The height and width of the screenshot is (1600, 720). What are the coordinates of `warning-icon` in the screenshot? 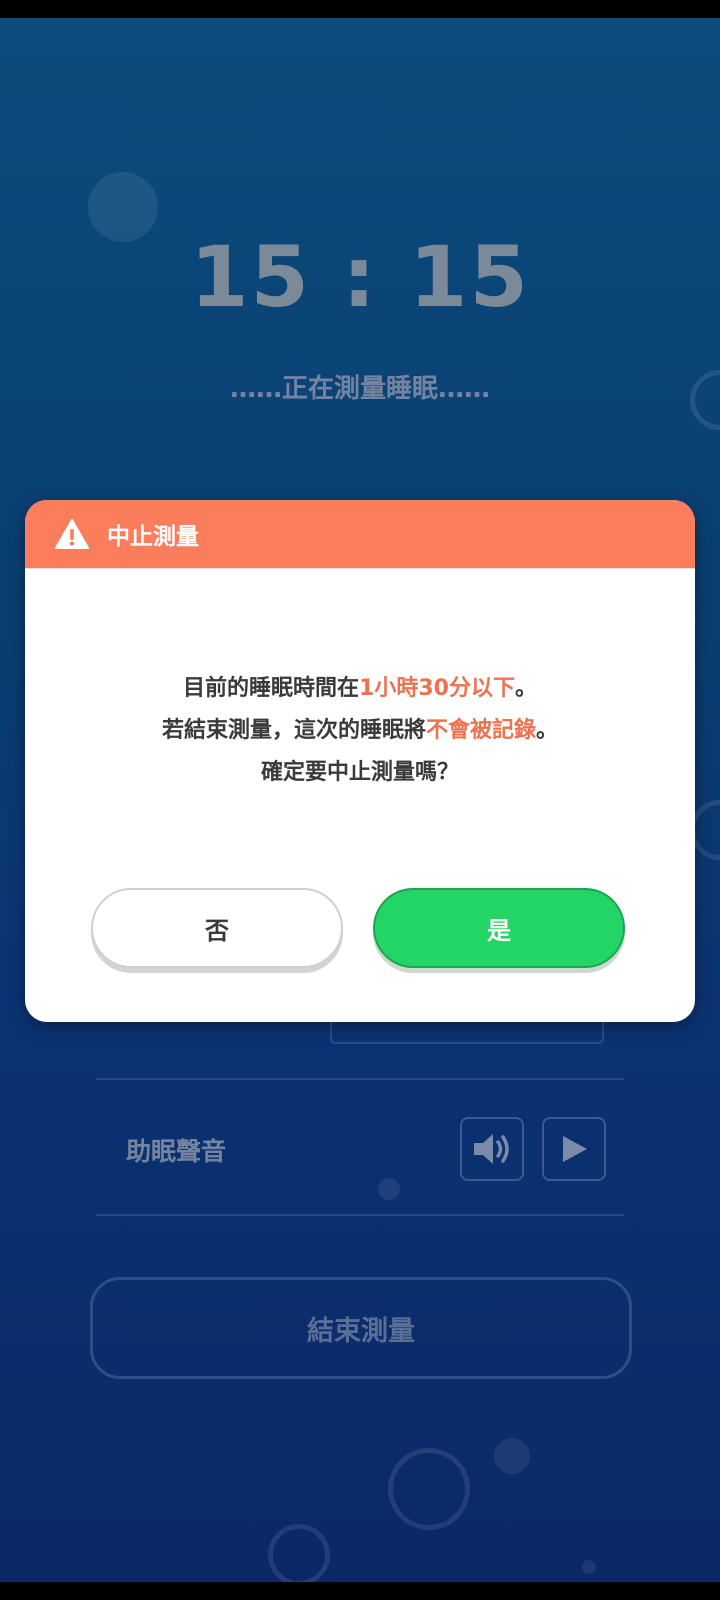 It's located at (72, 534).